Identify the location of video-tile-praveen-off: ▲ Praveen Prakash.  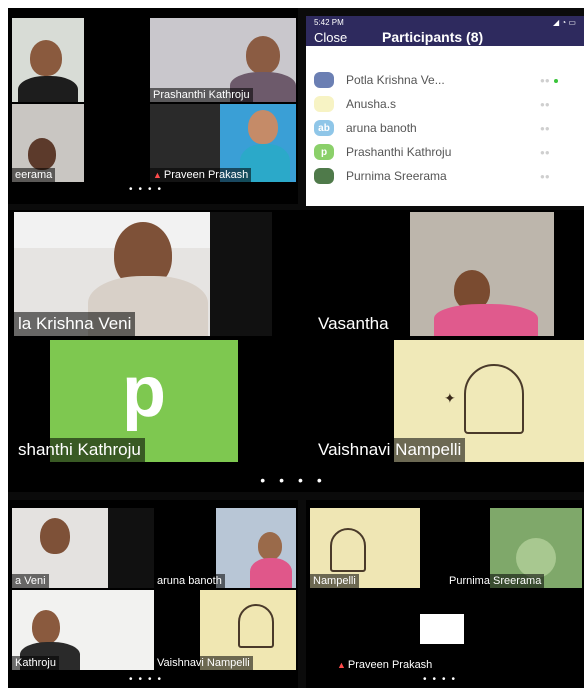
(442, 632).